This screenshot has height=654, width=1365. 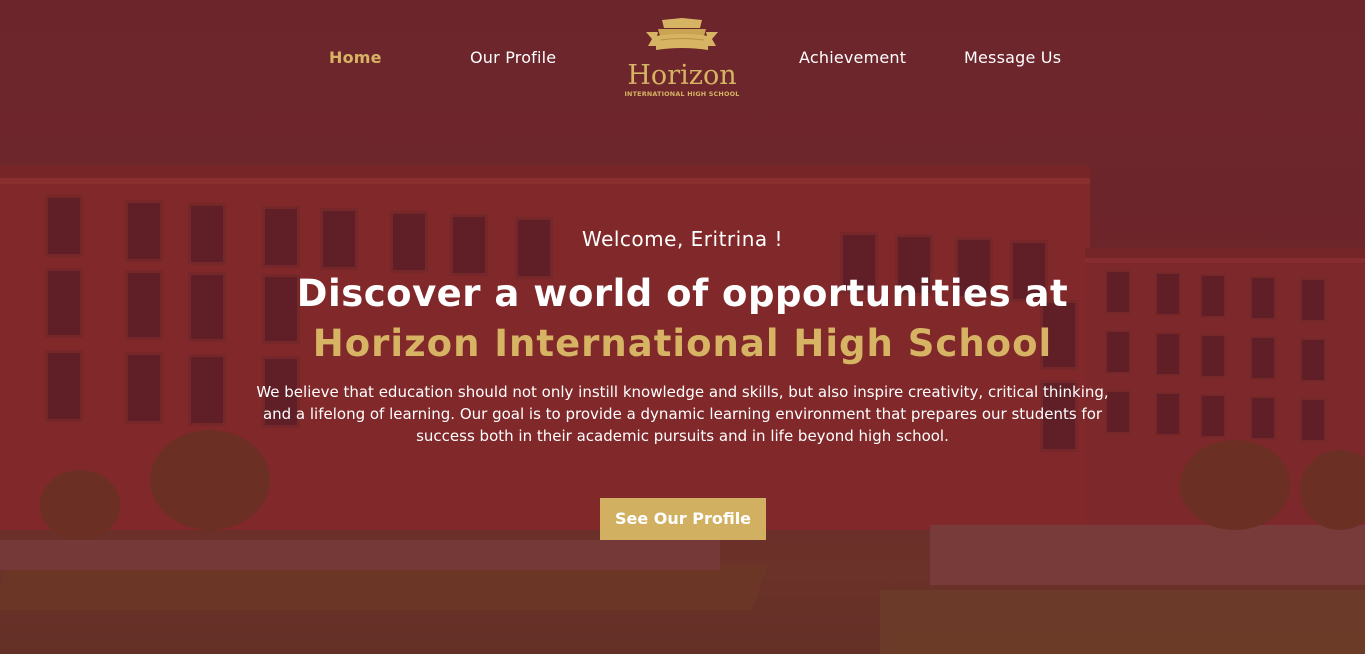 What do you see at coordinates (682, 239) in the screenshot?
I see `welcome-message: Welcome, Eritrina !` at bounding box center [682, 239].